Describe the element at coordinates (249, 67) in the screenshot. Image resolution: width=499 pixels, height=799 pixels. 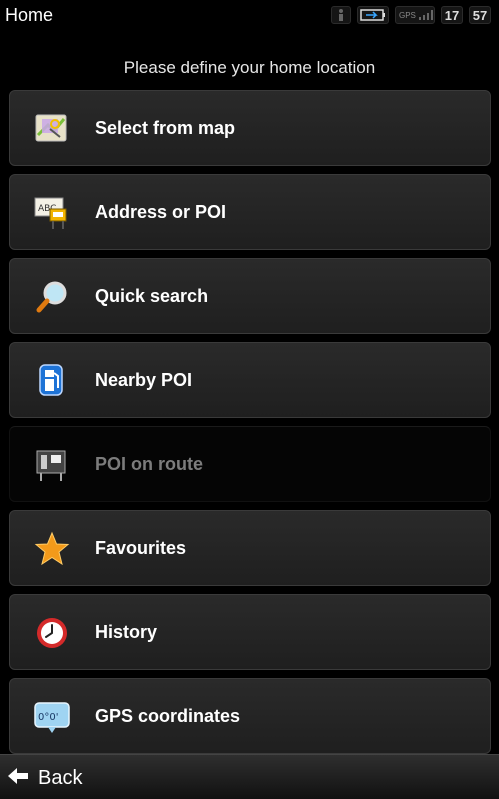
I see `home-location-prompt: Please define your home location` at that location.